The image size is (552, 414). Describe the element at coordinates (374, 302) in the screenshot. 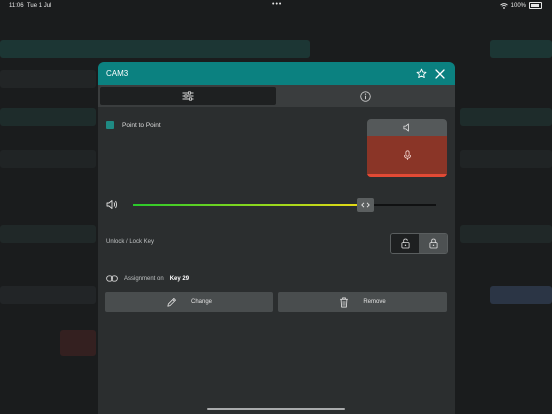

I see `remove-button-label: Remove` at that location.